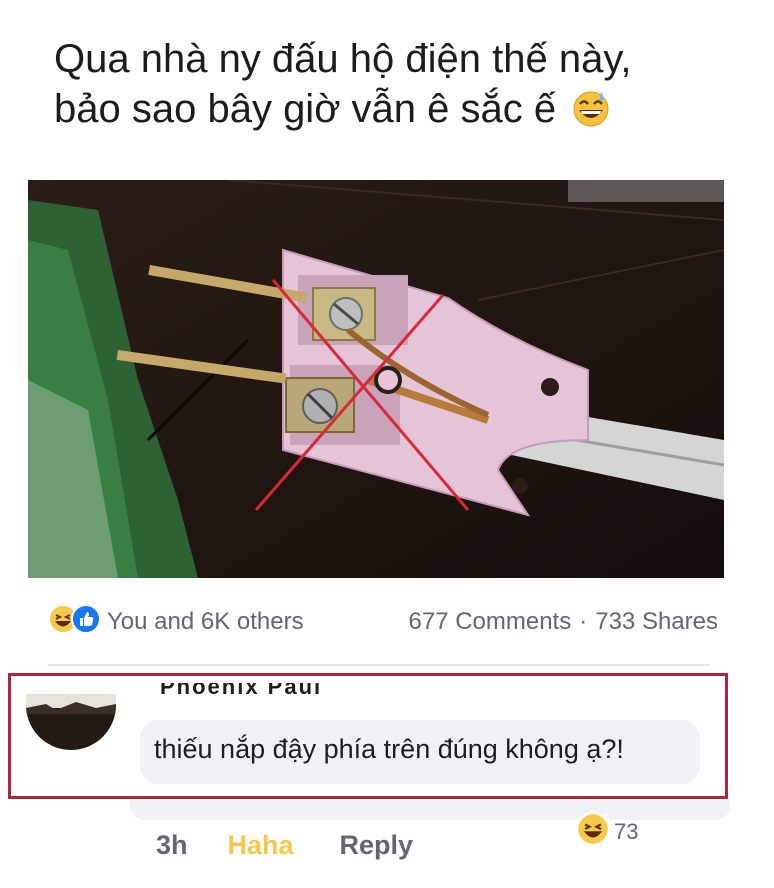 The width and height of the screenshot is (774, 888). What do you see at coordinates (86, 622) in the screenshot?
I see `like-icon` at bounding box center [86, 622].